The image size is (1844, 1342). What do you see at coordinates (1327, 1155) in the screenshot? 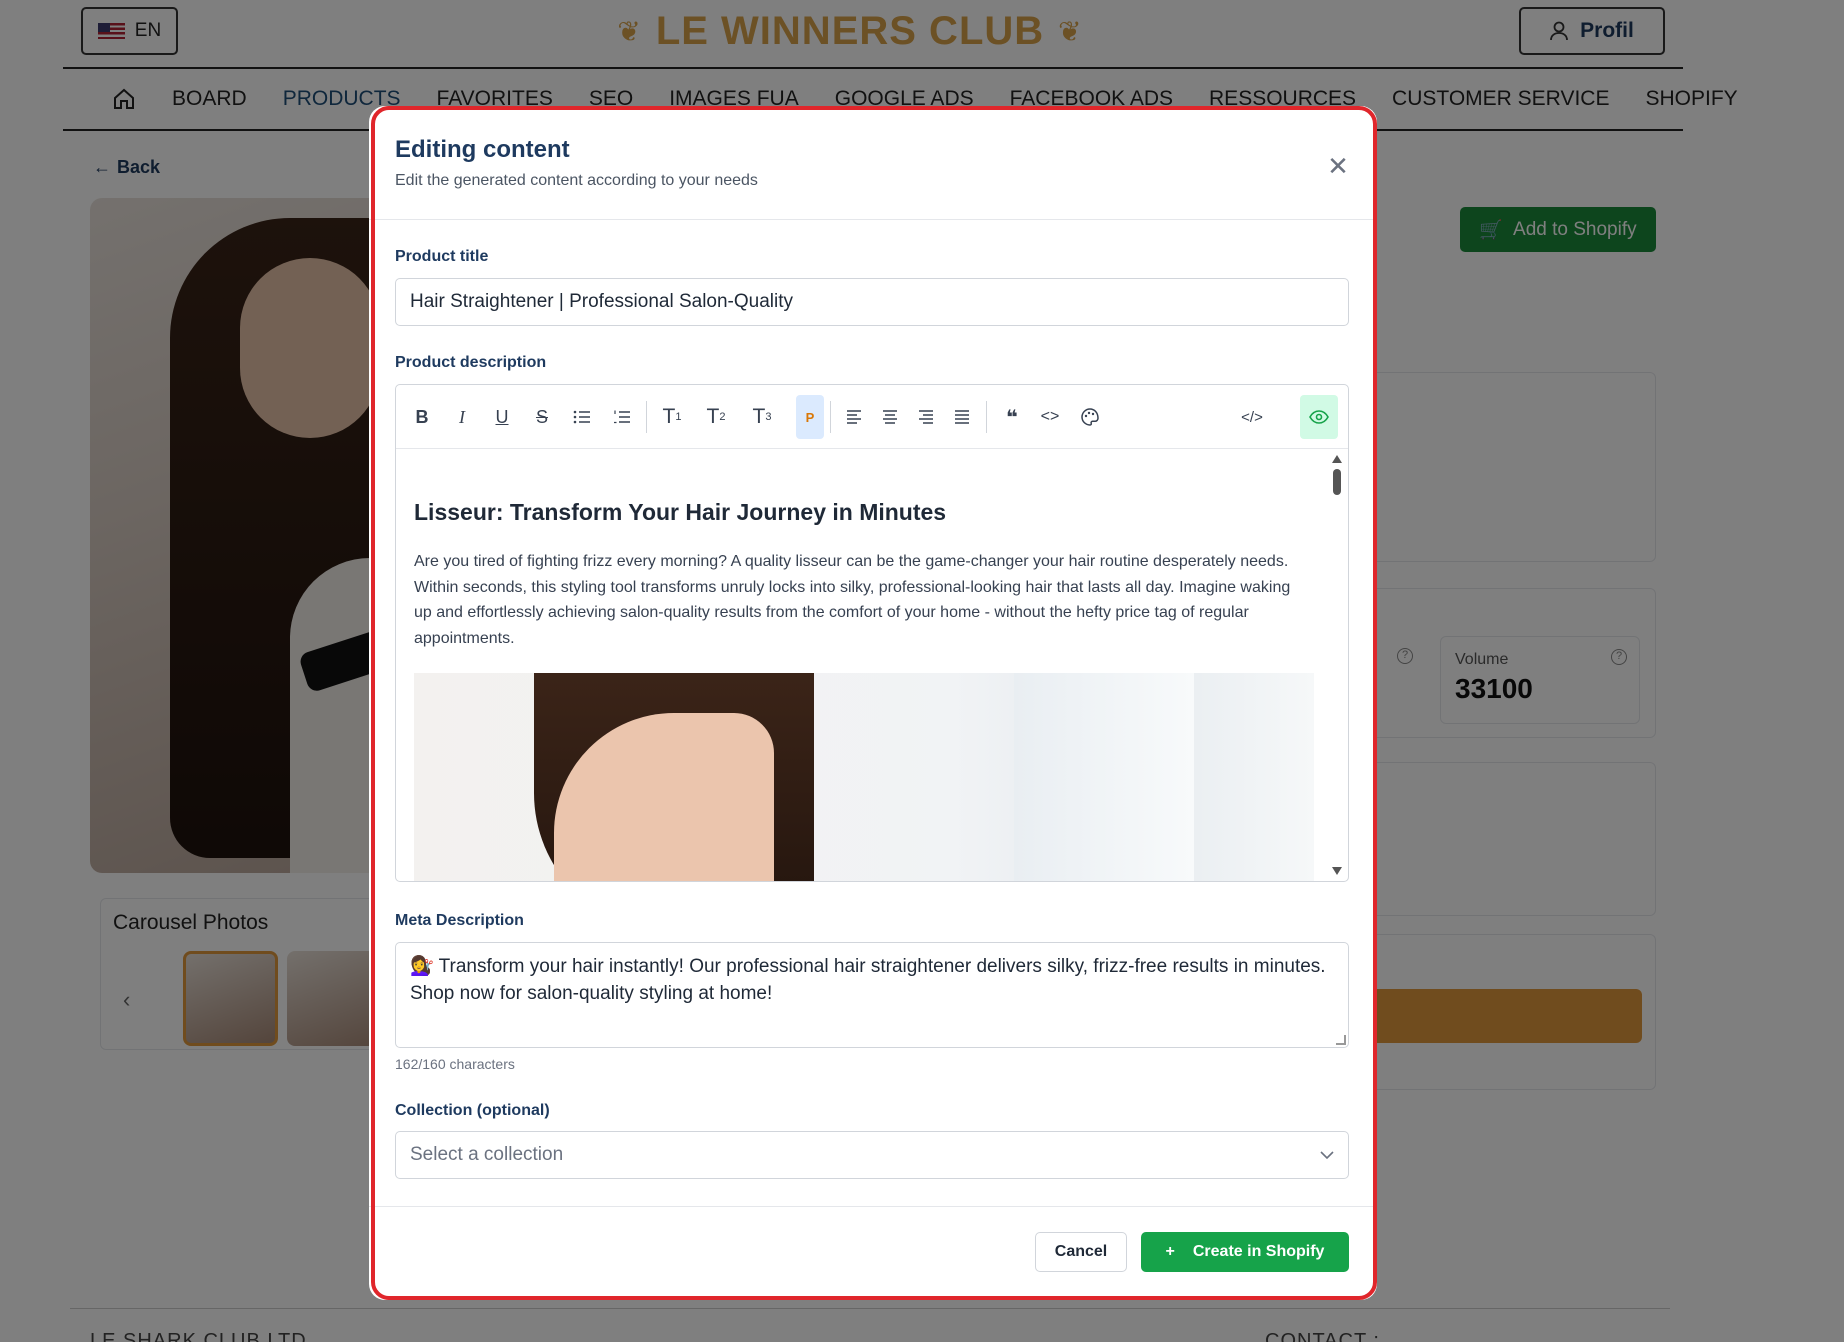
I see `chevron-down-icon` at bounding box center [1327, 1155].